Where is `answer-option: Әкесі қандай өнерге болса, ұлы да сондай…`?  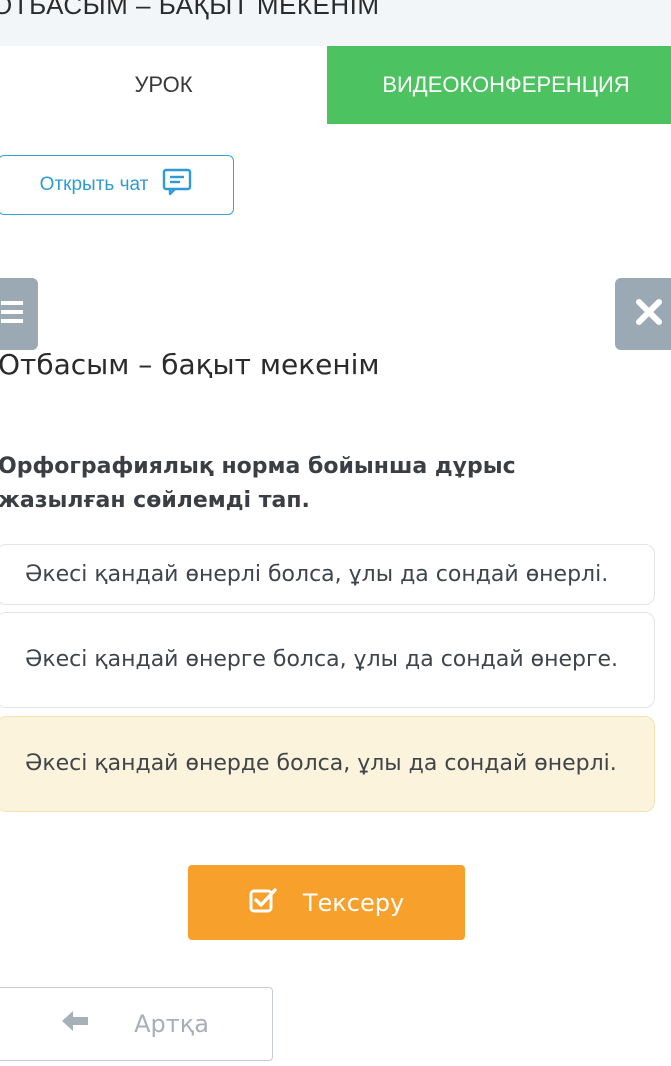
answer-option: Әкесі қандай өнерге болса, ұлы да сондай… is located at coordinates (327, 660).